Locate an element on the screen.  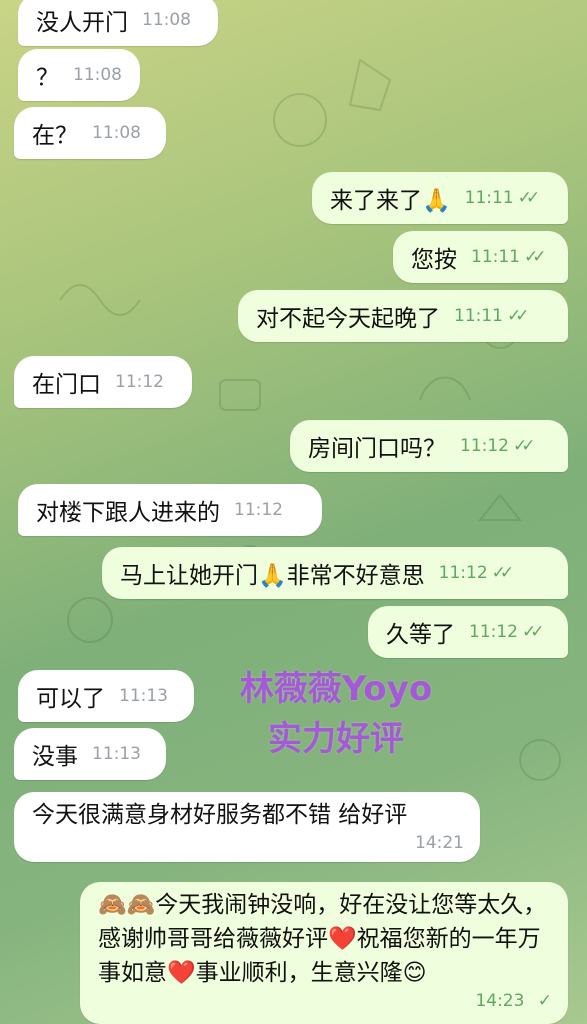
message-time: 14:23 is located at coordinates (500, 1001).